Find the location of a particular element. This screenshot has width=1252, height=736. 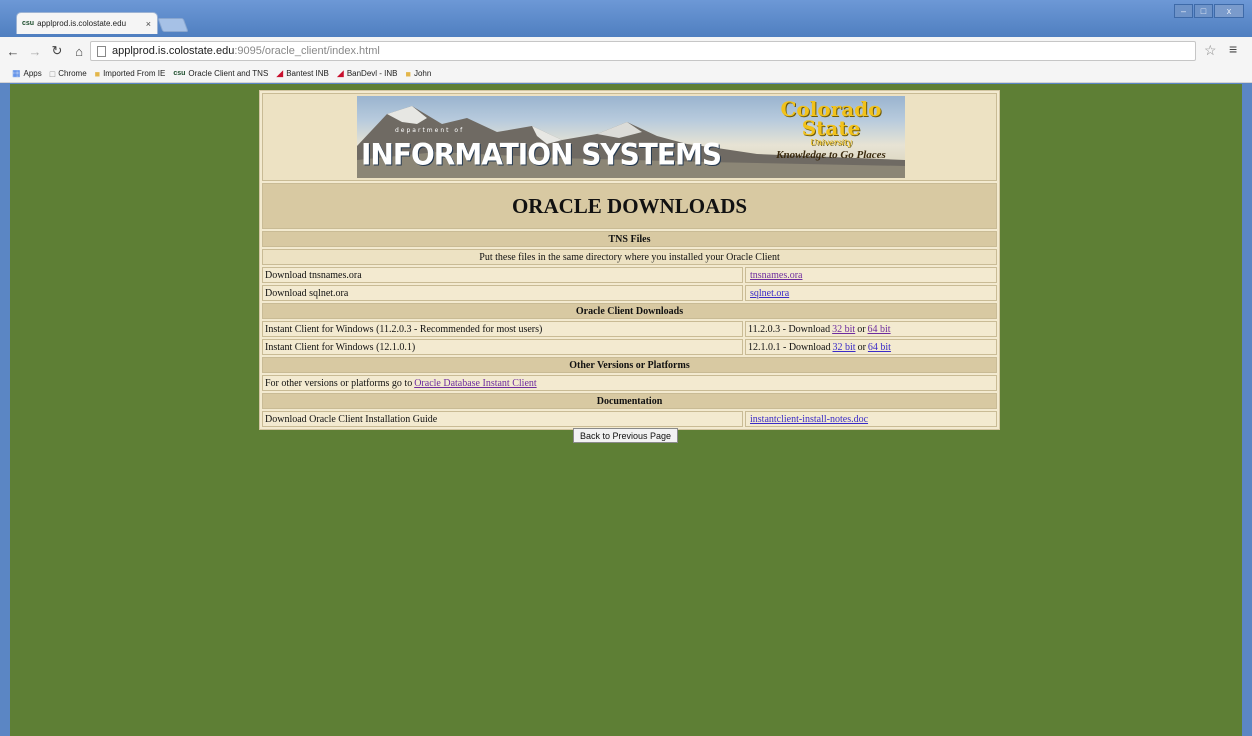

bookmark-apps: ▦ Apps is located at coordinates (27, 73).